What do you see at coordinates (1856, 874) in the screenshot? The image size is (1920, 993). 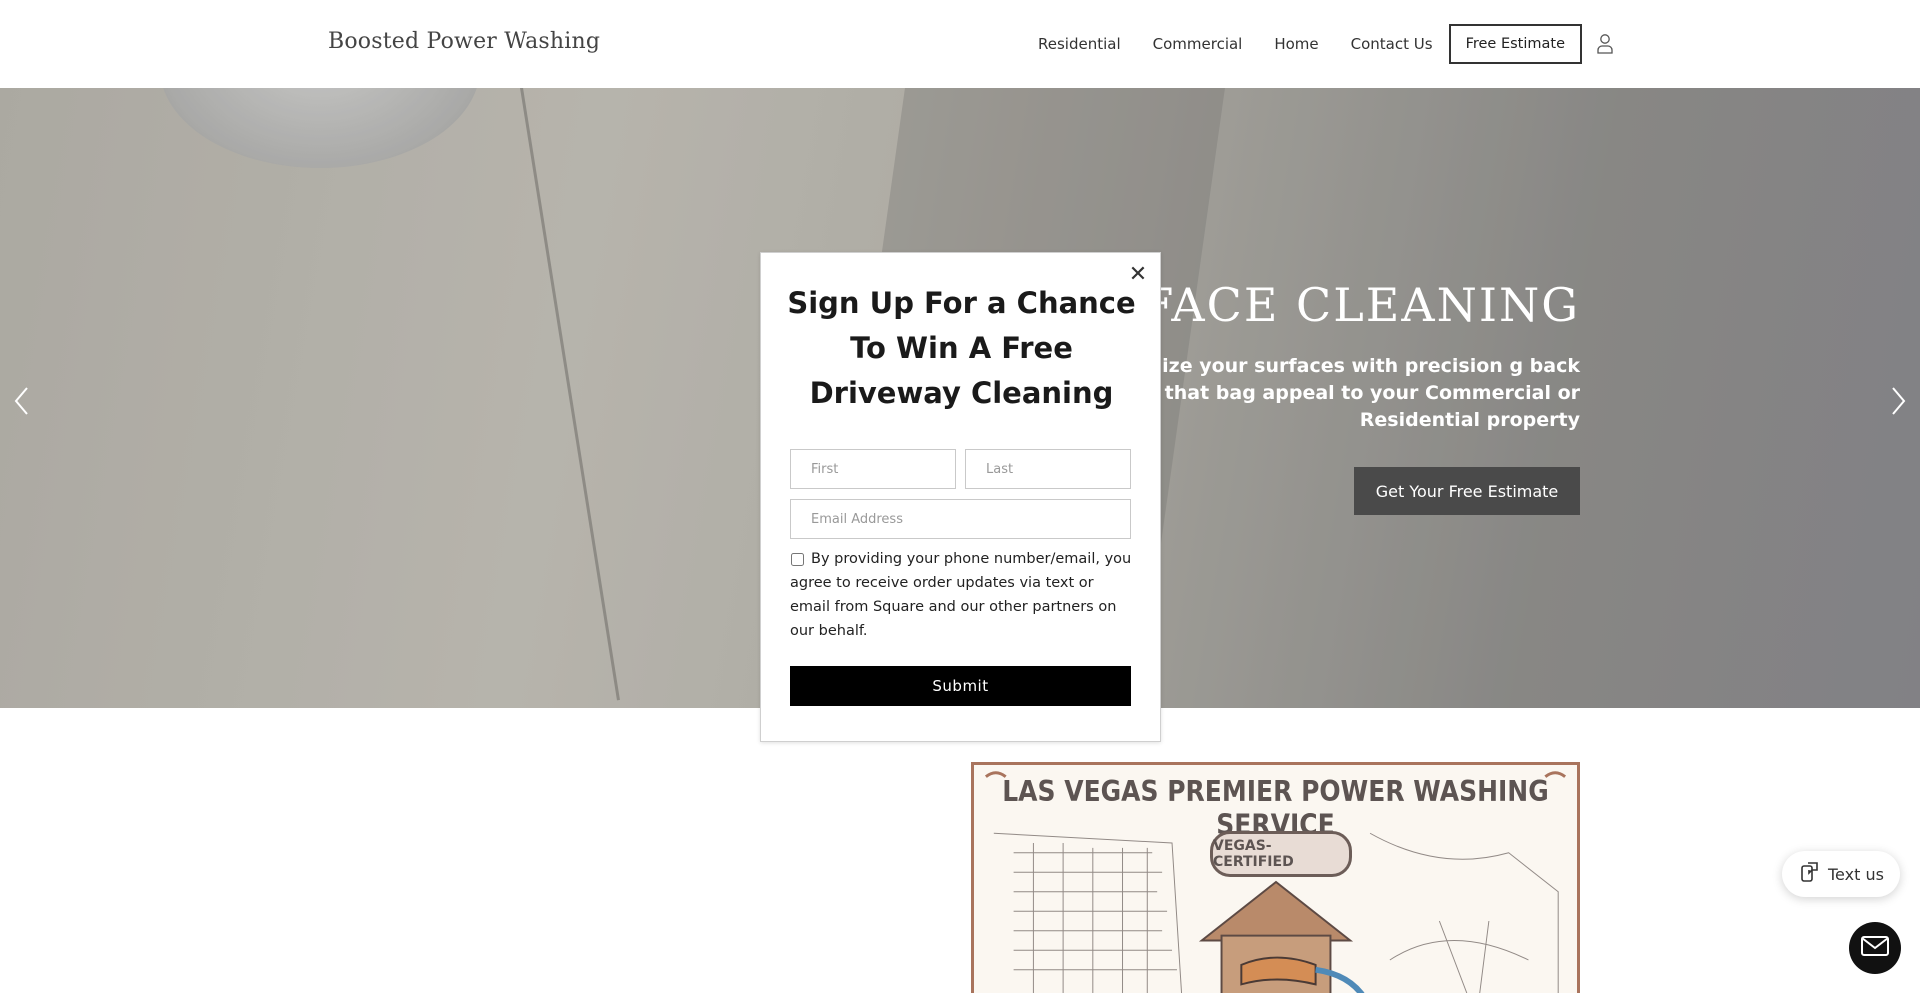 I see `text-us-label: Text us` at bounding box center [1856, 874].